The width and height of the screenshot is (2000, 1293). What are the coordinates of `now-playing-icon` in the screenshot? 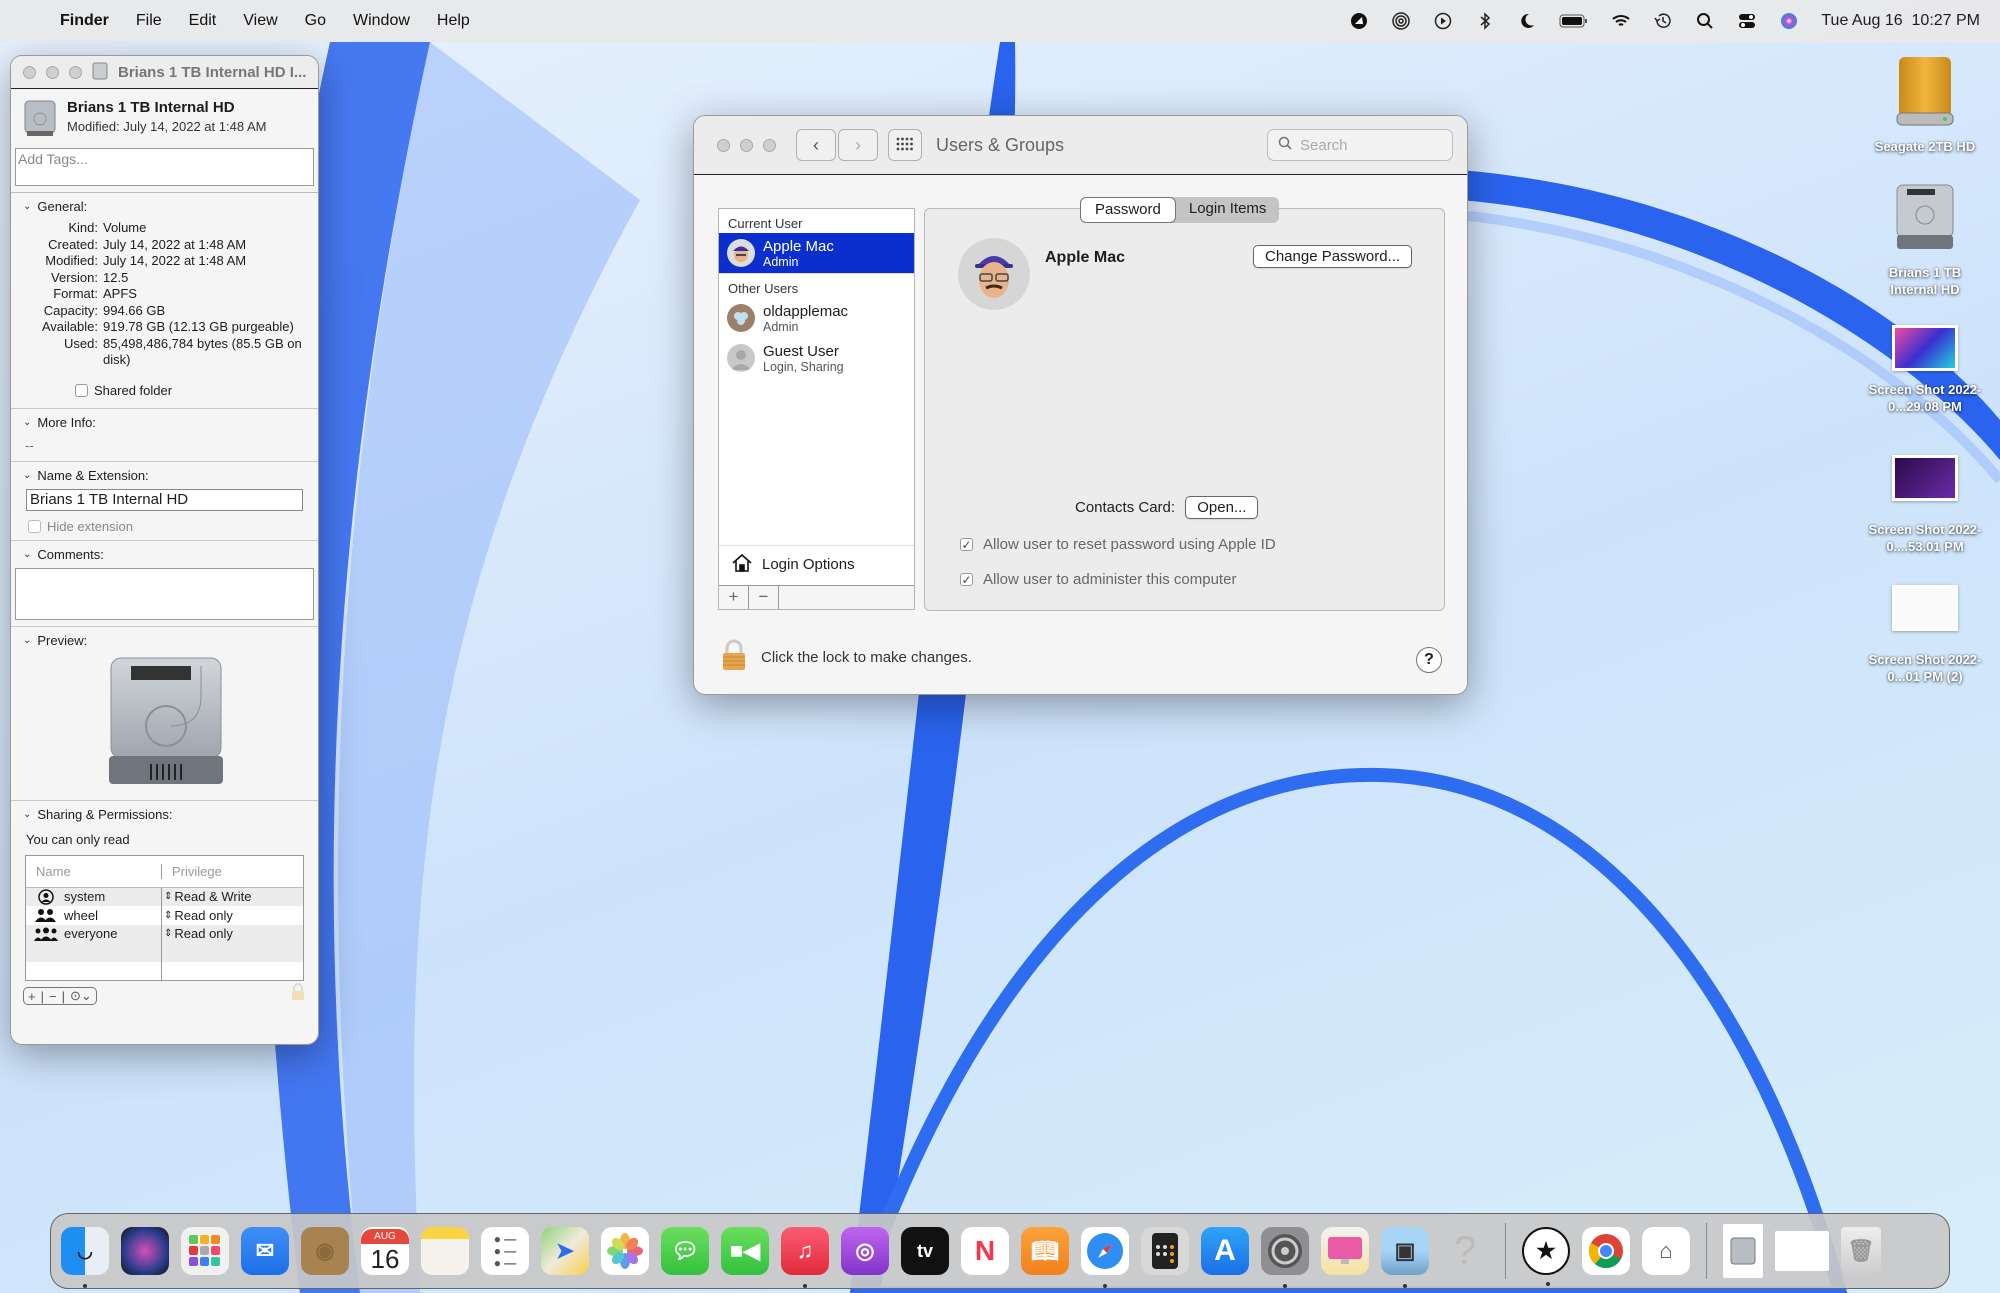 It's located at (1443, 21).